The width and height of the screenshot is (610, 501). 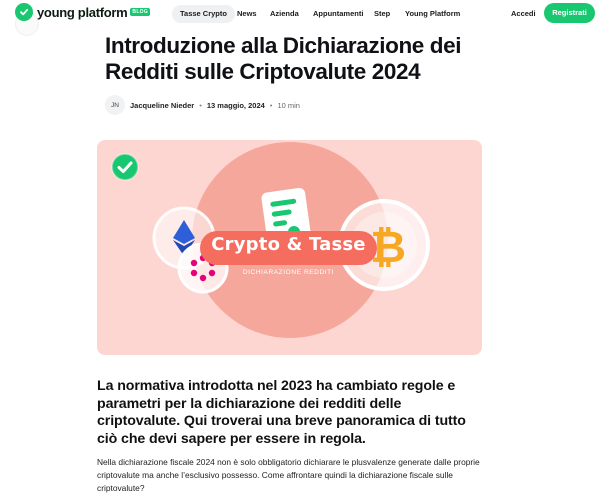 What do you see at coordinates (382, 14) in the screenshot?
I see `nav-item-step: Step` at bounding box center [382, 14].